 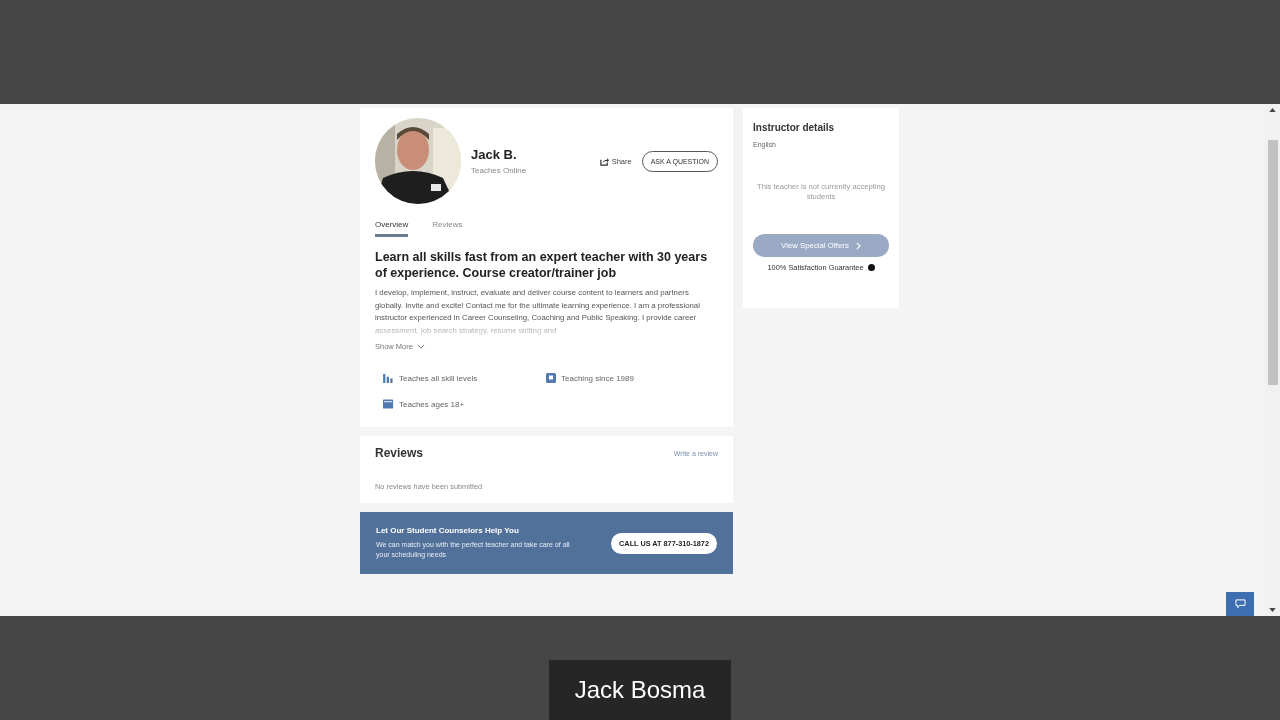 I want to click on chat-icon, so click(x=1240, y=604).